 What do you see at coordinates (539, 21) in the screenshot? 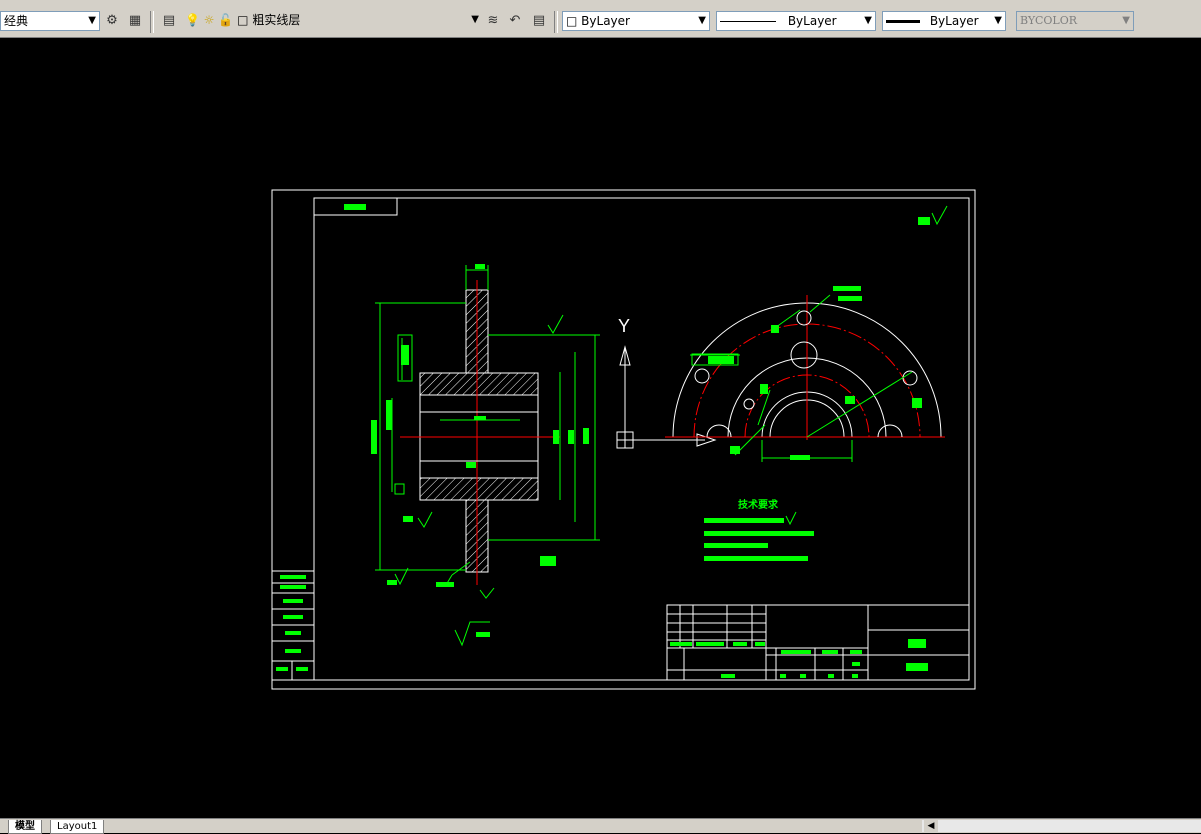
I see `layer-state-icon: ▤` at bounding box center [539, 21].